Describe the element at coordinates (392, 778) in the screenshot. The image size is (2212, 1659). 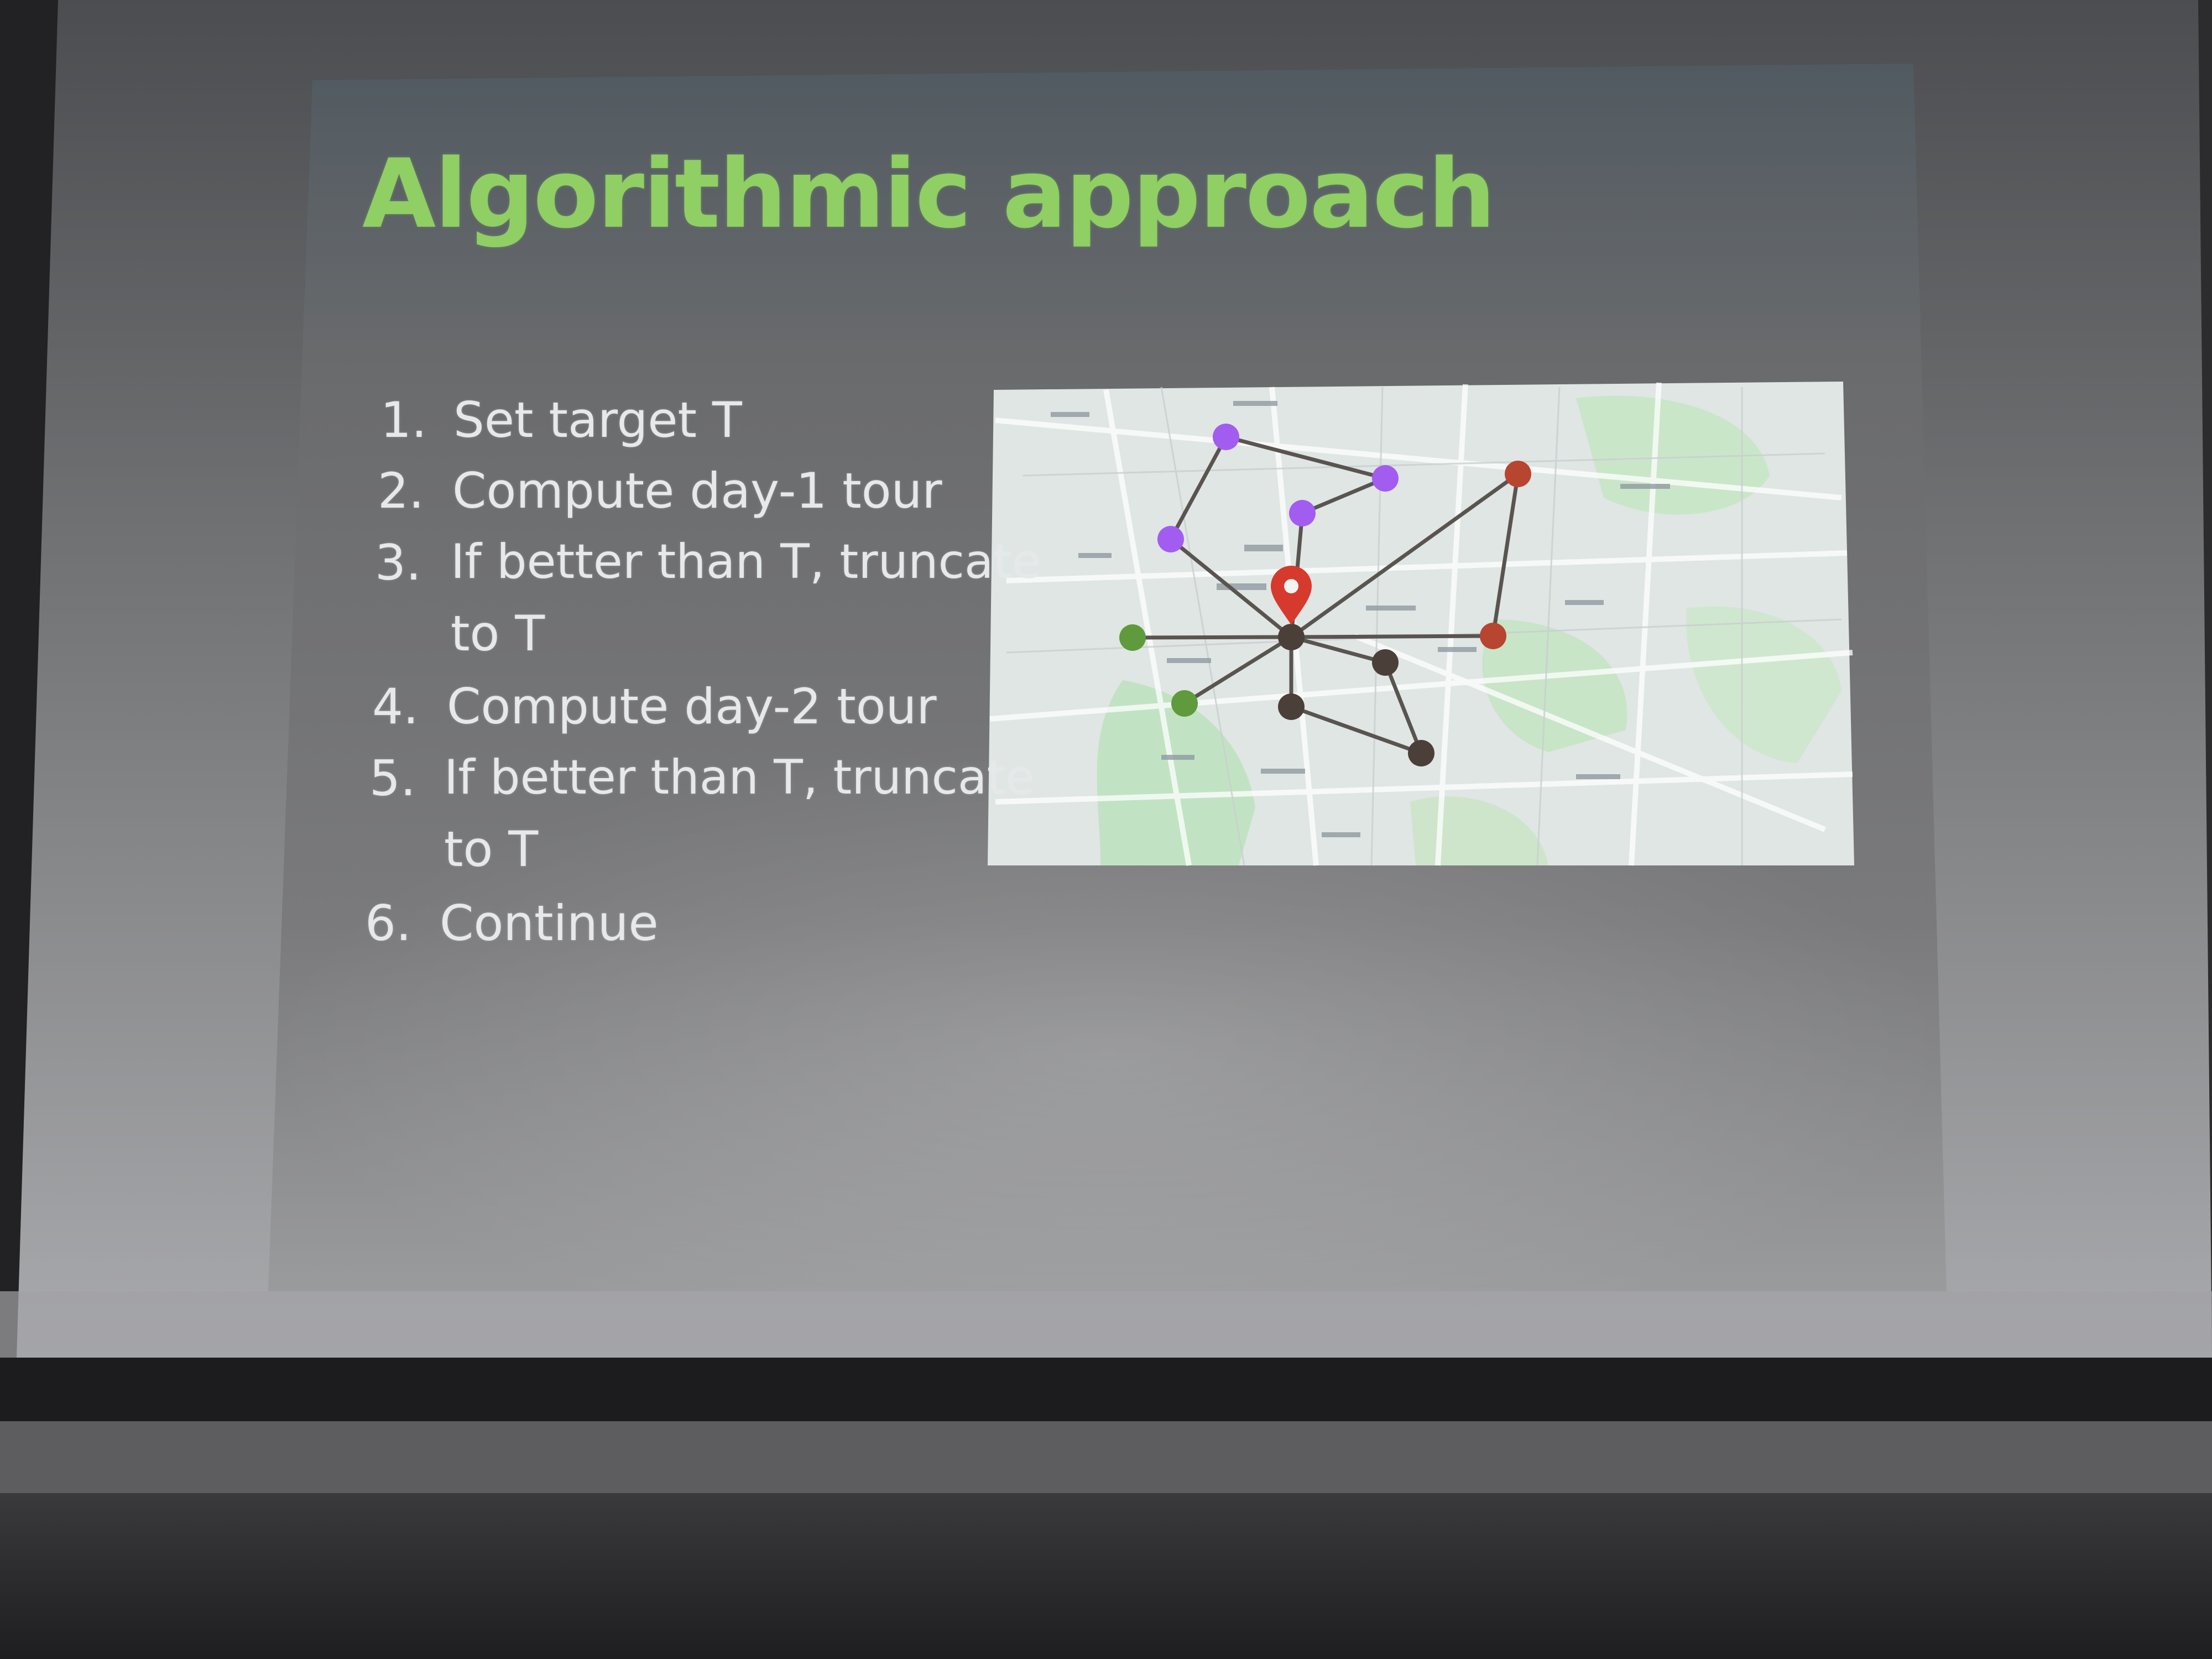
I see `step-number: 5.` at that location.